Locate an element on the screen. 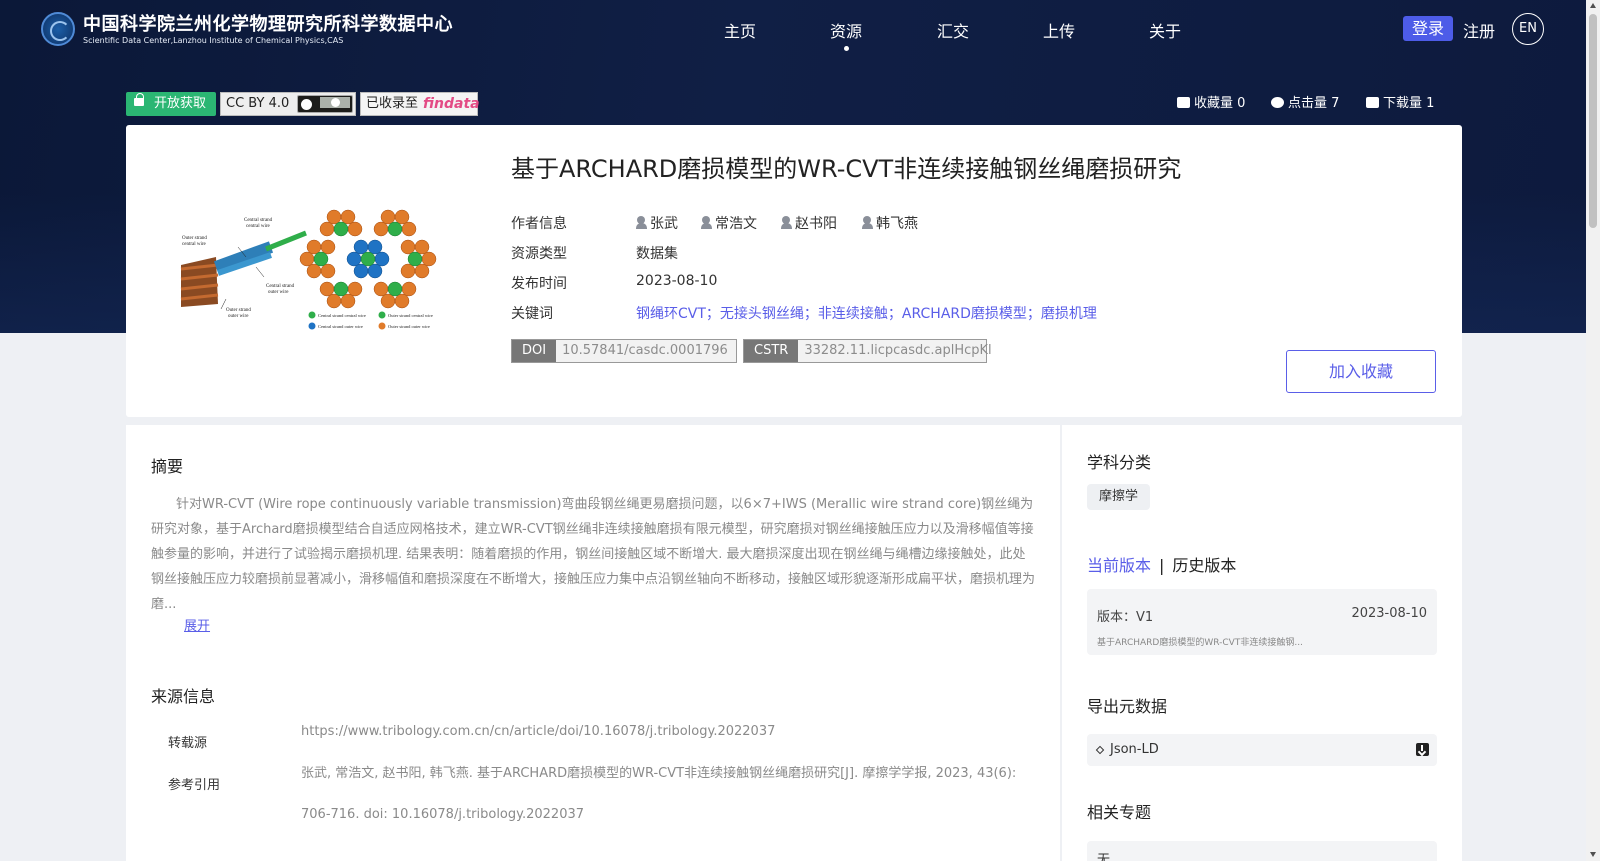  version-label: 版本：V1 is located at coordinates (1125, 617).